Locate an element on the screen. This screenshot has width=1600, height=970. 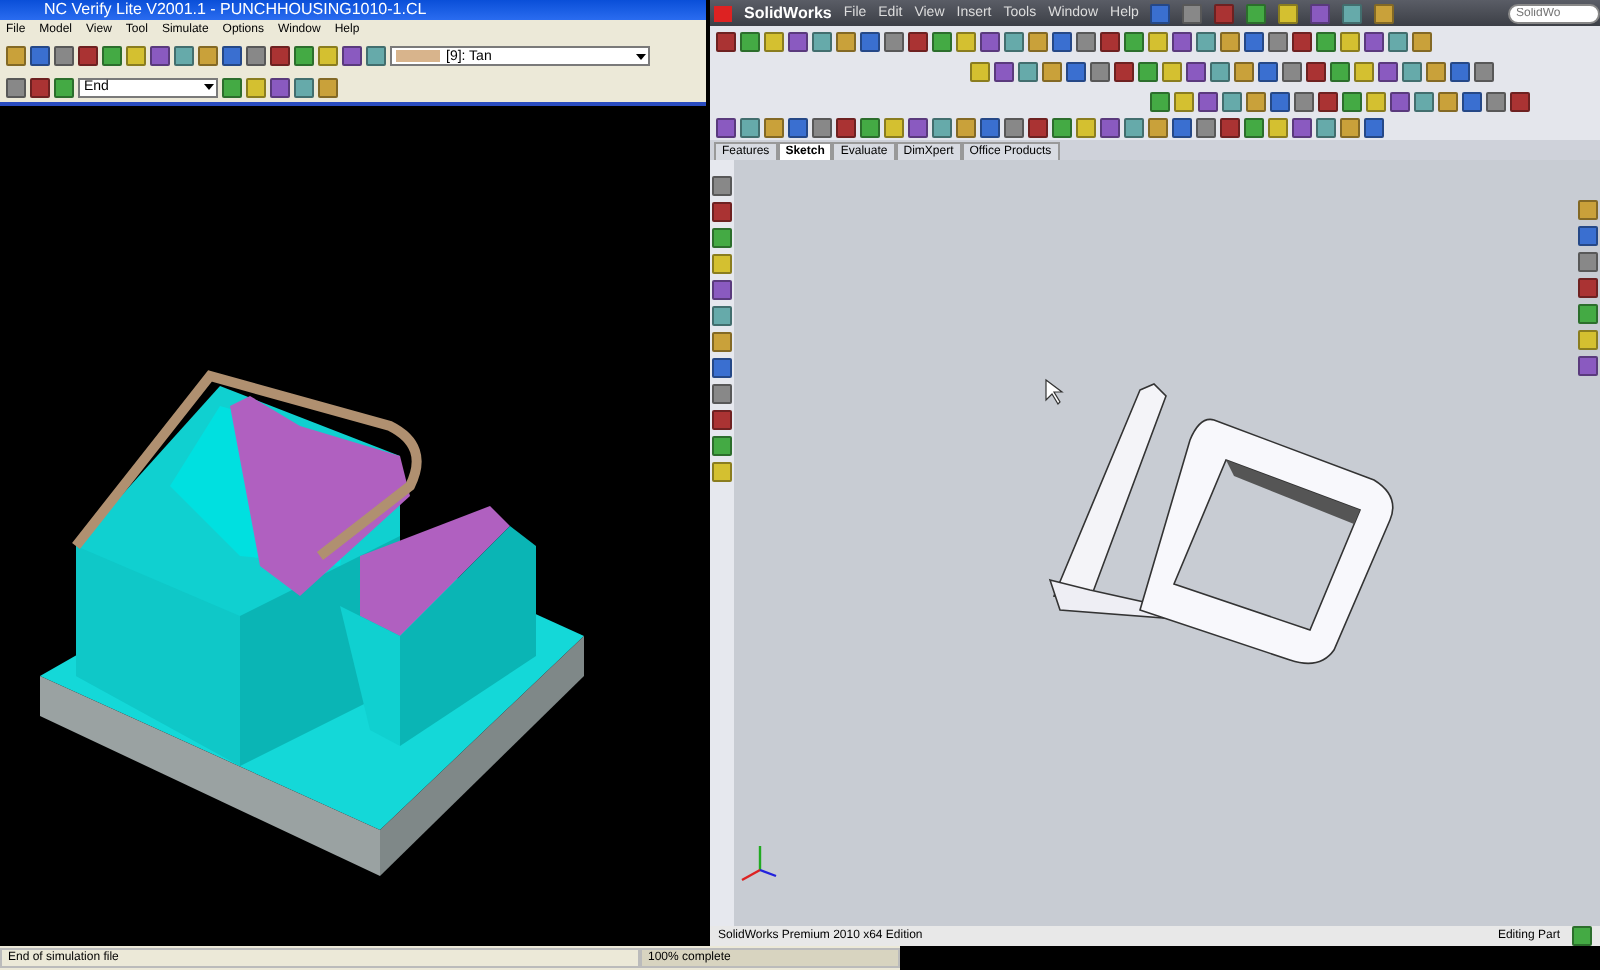
toolbar-icon is located at coordinates (1288, 13).